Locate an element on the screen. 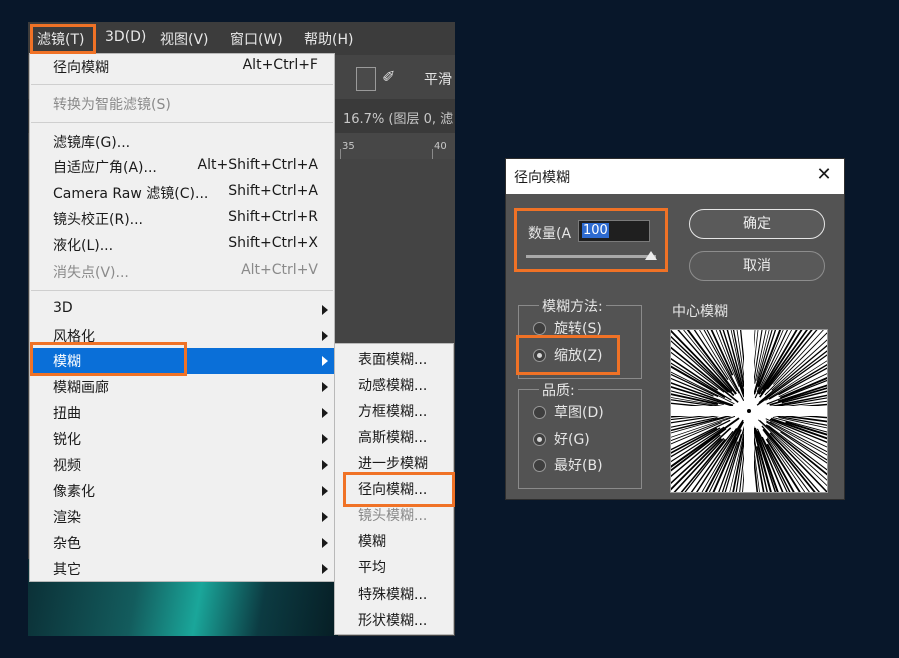 Image resolution: width=899 pixels, height=658 pixels. dialog-titlebar: 径向模糊 ✕ is located at coordinates (675, 176).